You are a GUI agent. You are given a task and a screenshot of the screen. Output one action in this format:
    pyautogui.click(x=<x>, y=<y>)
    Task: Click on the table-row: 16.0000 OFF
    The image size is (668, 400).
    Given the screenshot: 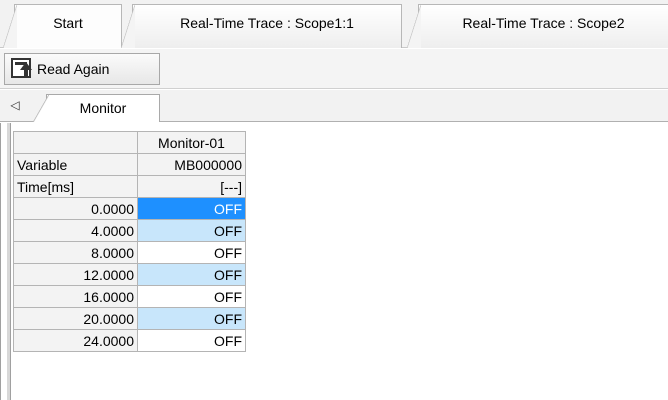 What is the action you would take?
    pyautogui.click(x=129, y=296)
    